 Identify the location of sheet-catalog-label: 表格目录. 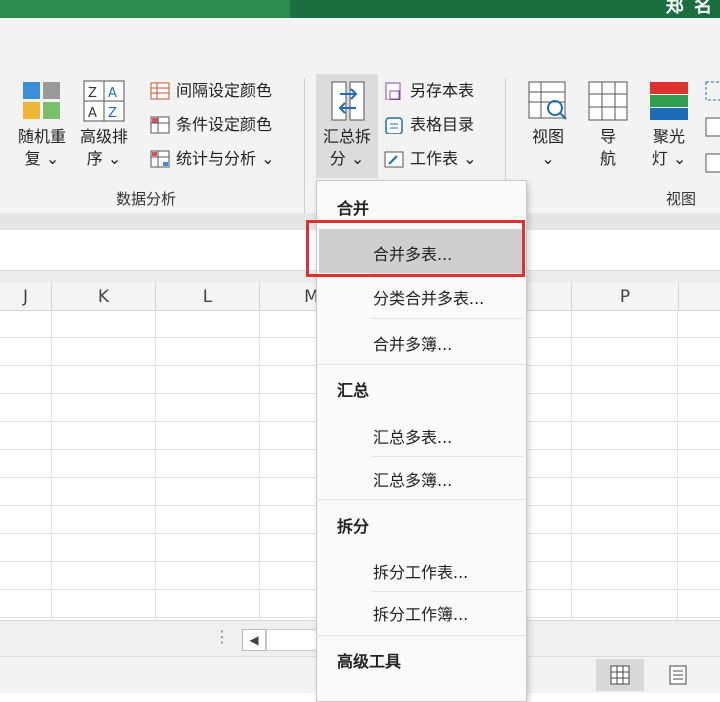
(442, 124).